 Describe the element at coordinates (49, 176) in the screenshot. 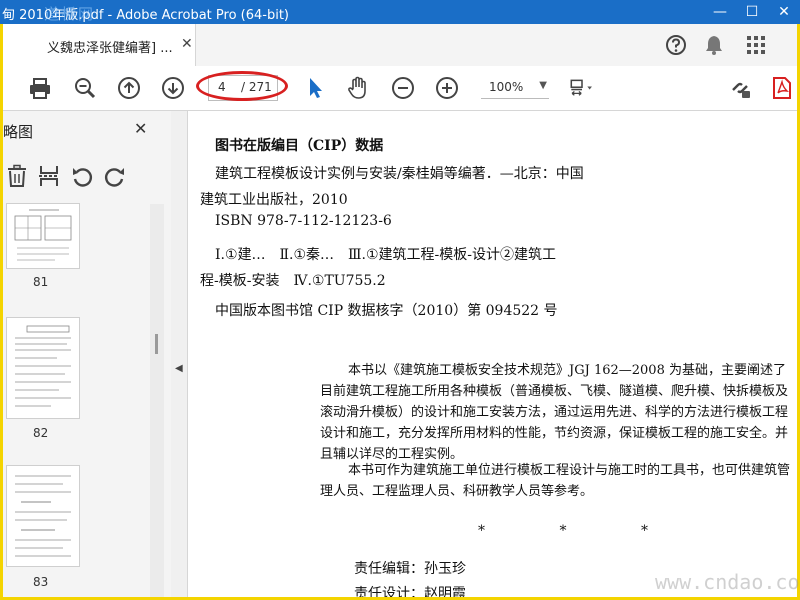

I see `extract-page-icon` at that location.